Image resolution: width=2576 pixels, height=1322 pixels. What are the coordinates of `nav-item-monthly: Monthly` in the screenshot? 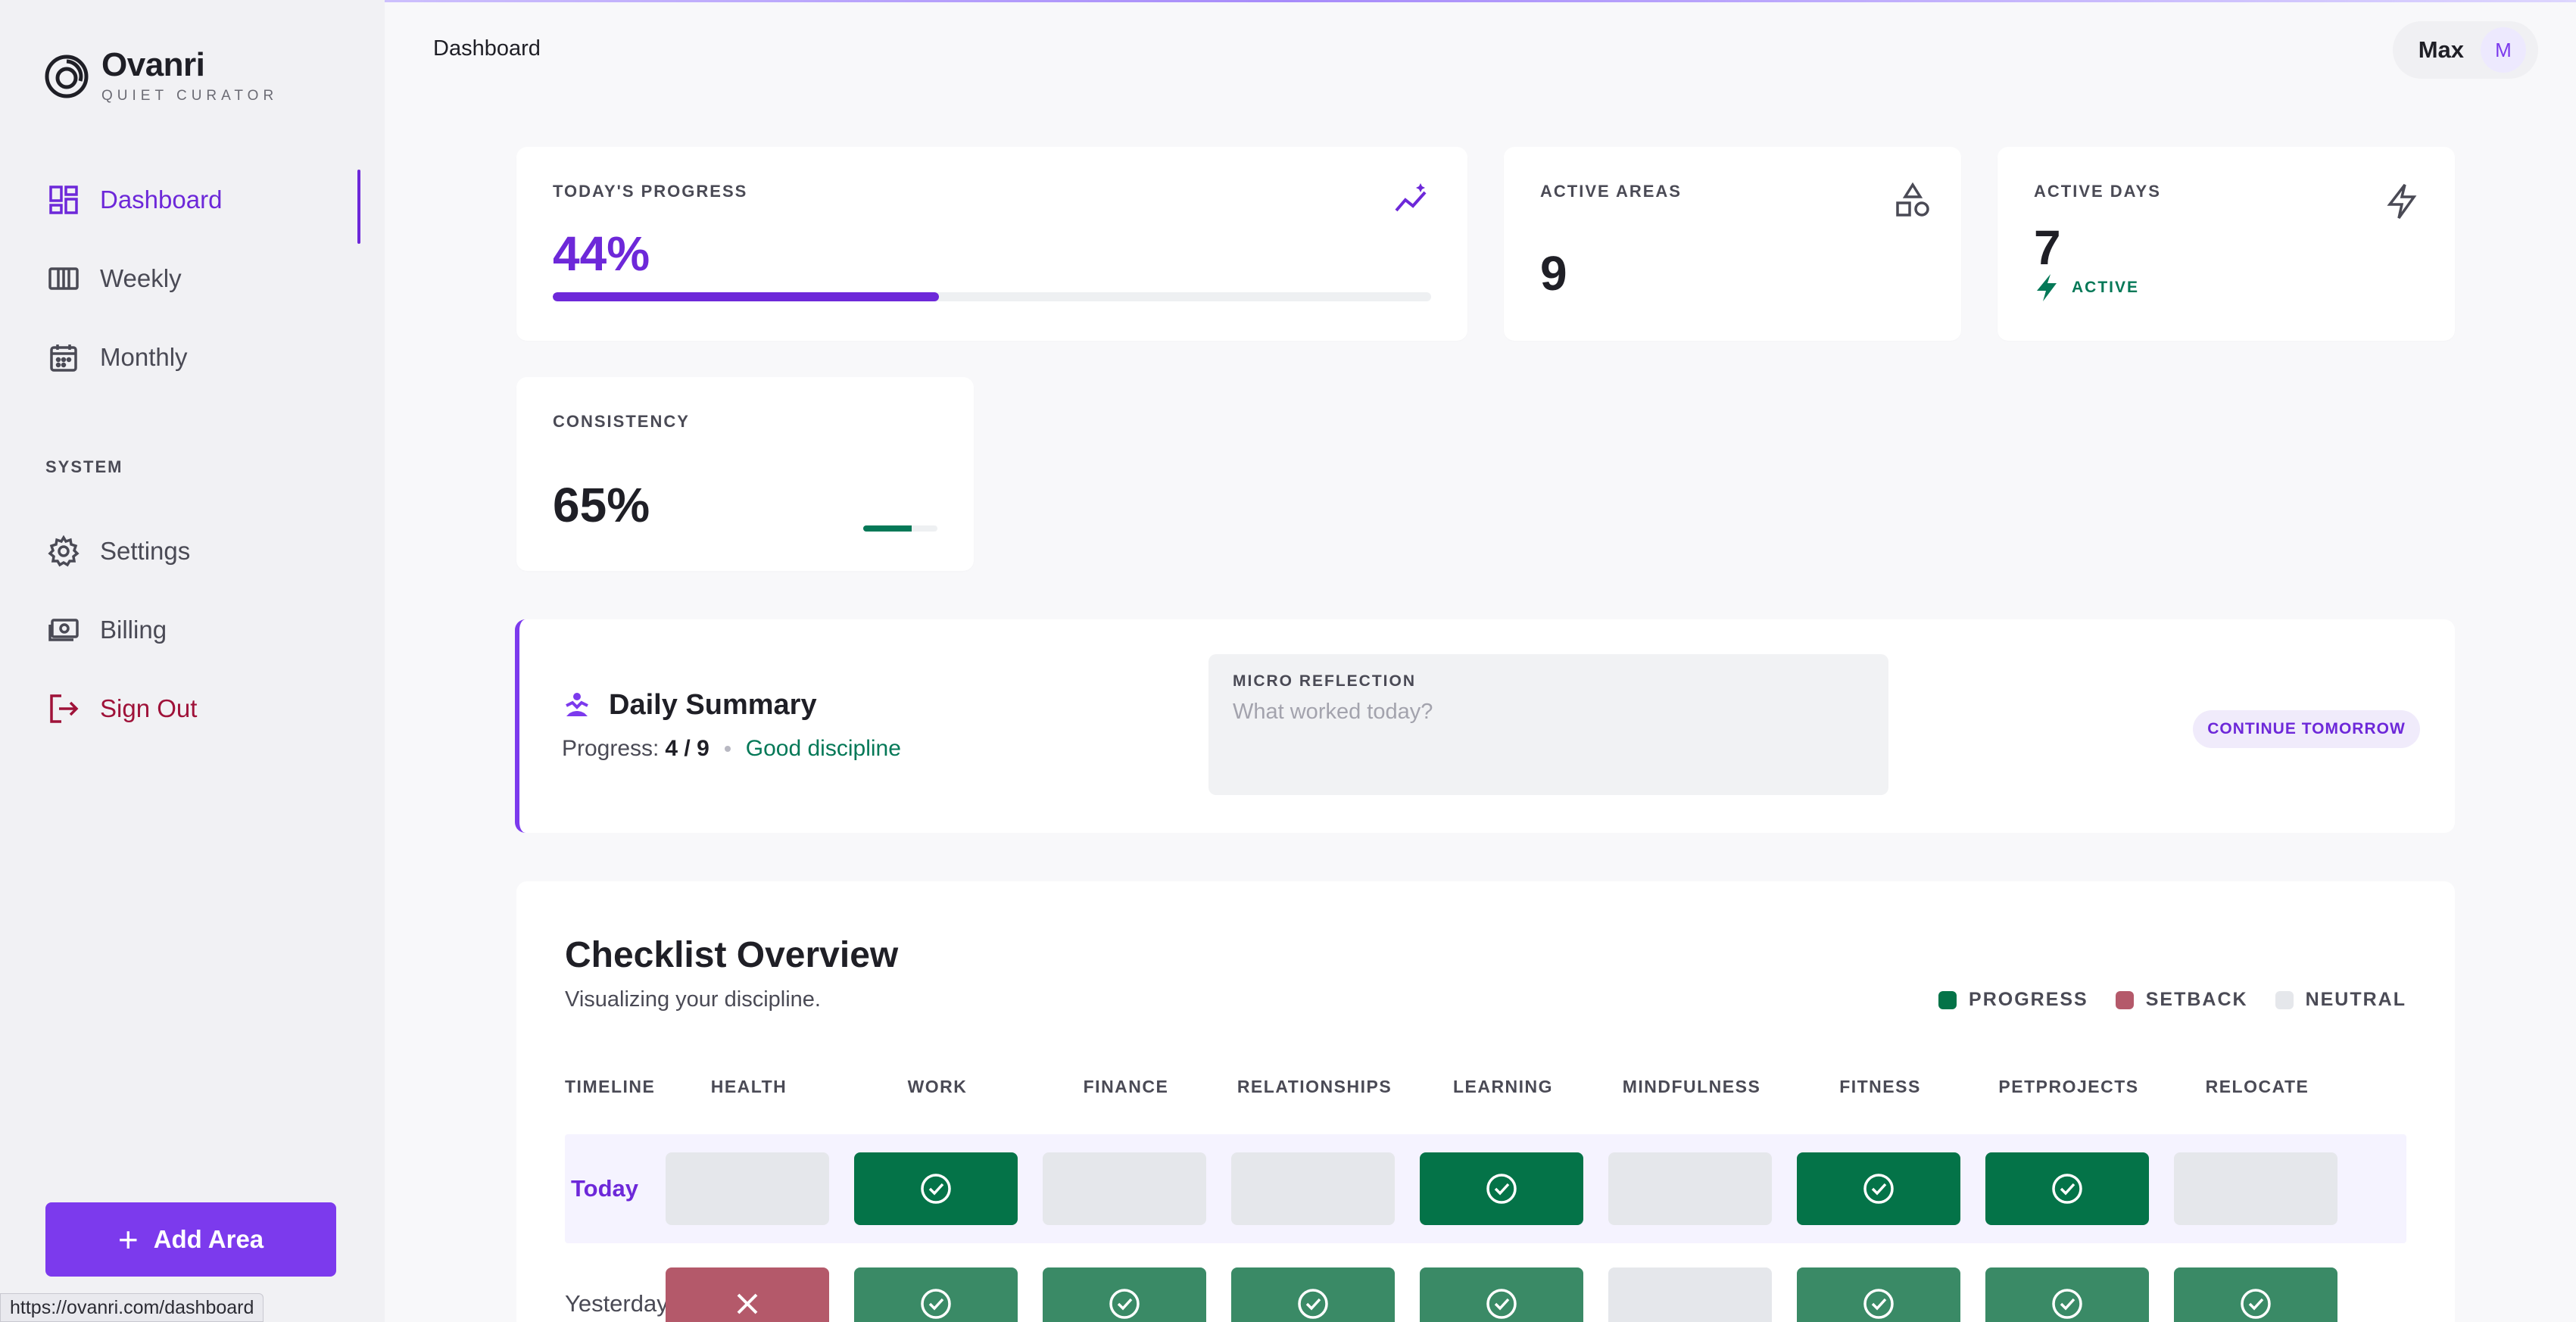 It's located at (192, 357).